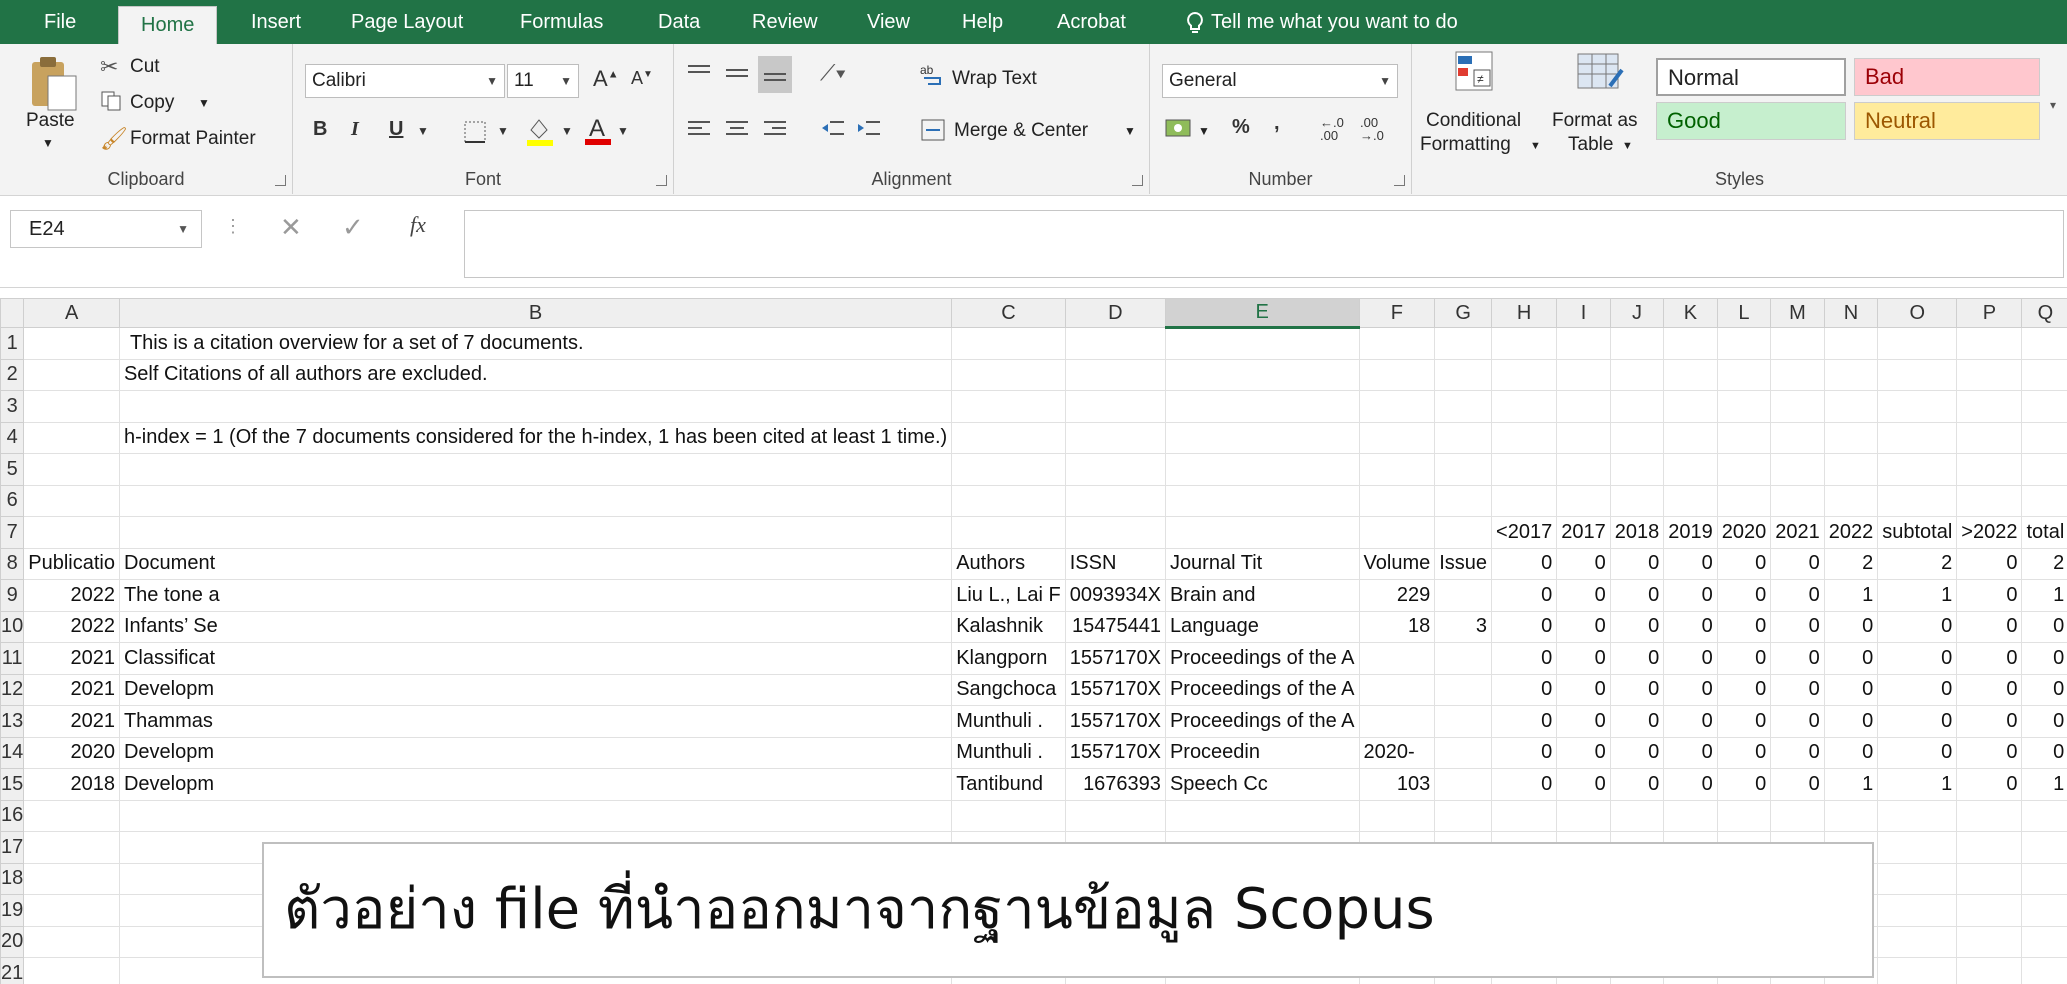 The height and width of the screenshot is (984, 2067). What do you see at coordinates (1690, 469) in the screenshot?
I see `cell-k5` at bounding box center [1690, 469].